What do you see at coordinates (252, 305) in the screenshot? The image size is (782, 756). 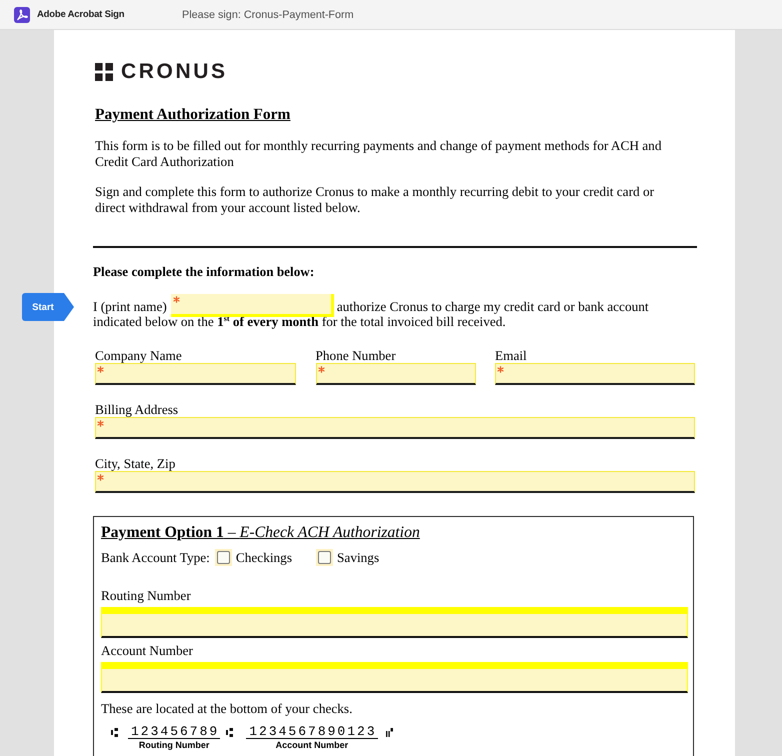 I see `name-field` at bounding box center [252, 305].